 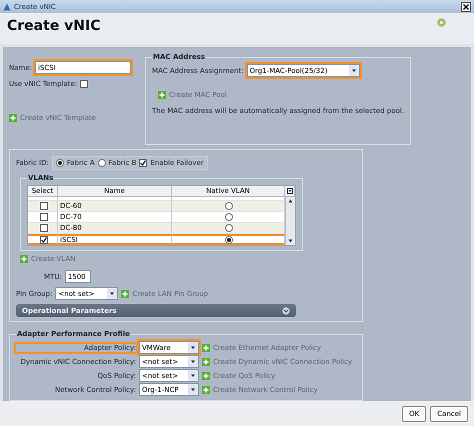 I want to click on dialog-title: Create vNIC, so click(x=54, y=26).